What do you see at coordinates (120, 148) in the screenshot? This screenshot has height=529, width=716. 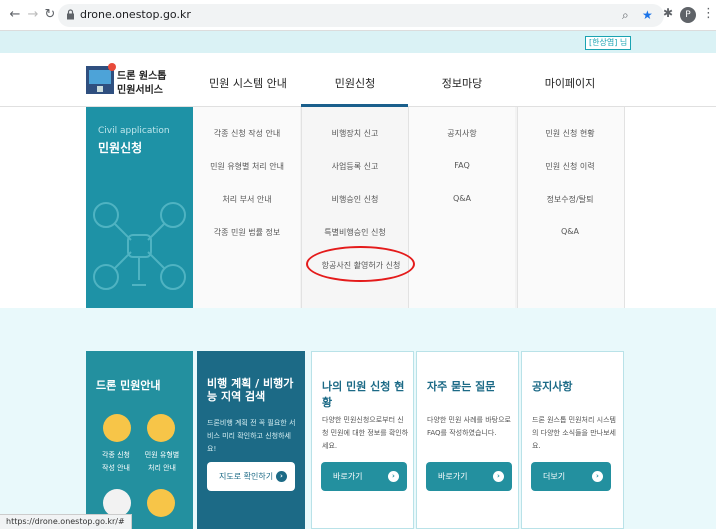 I see `mega-title-ko: 민원신청` at bounding box center [120, 148].